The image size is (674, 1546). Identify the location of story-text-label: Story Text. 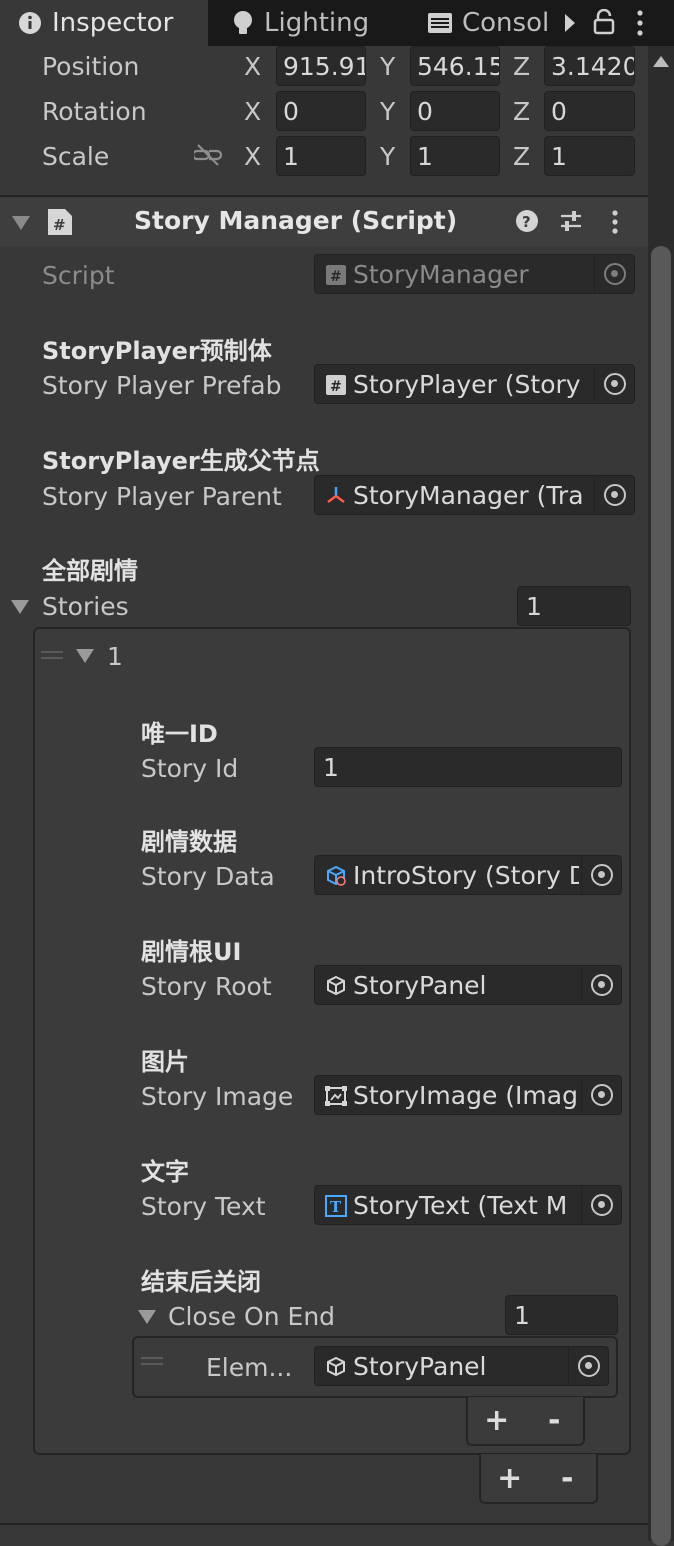
(203, 1206).